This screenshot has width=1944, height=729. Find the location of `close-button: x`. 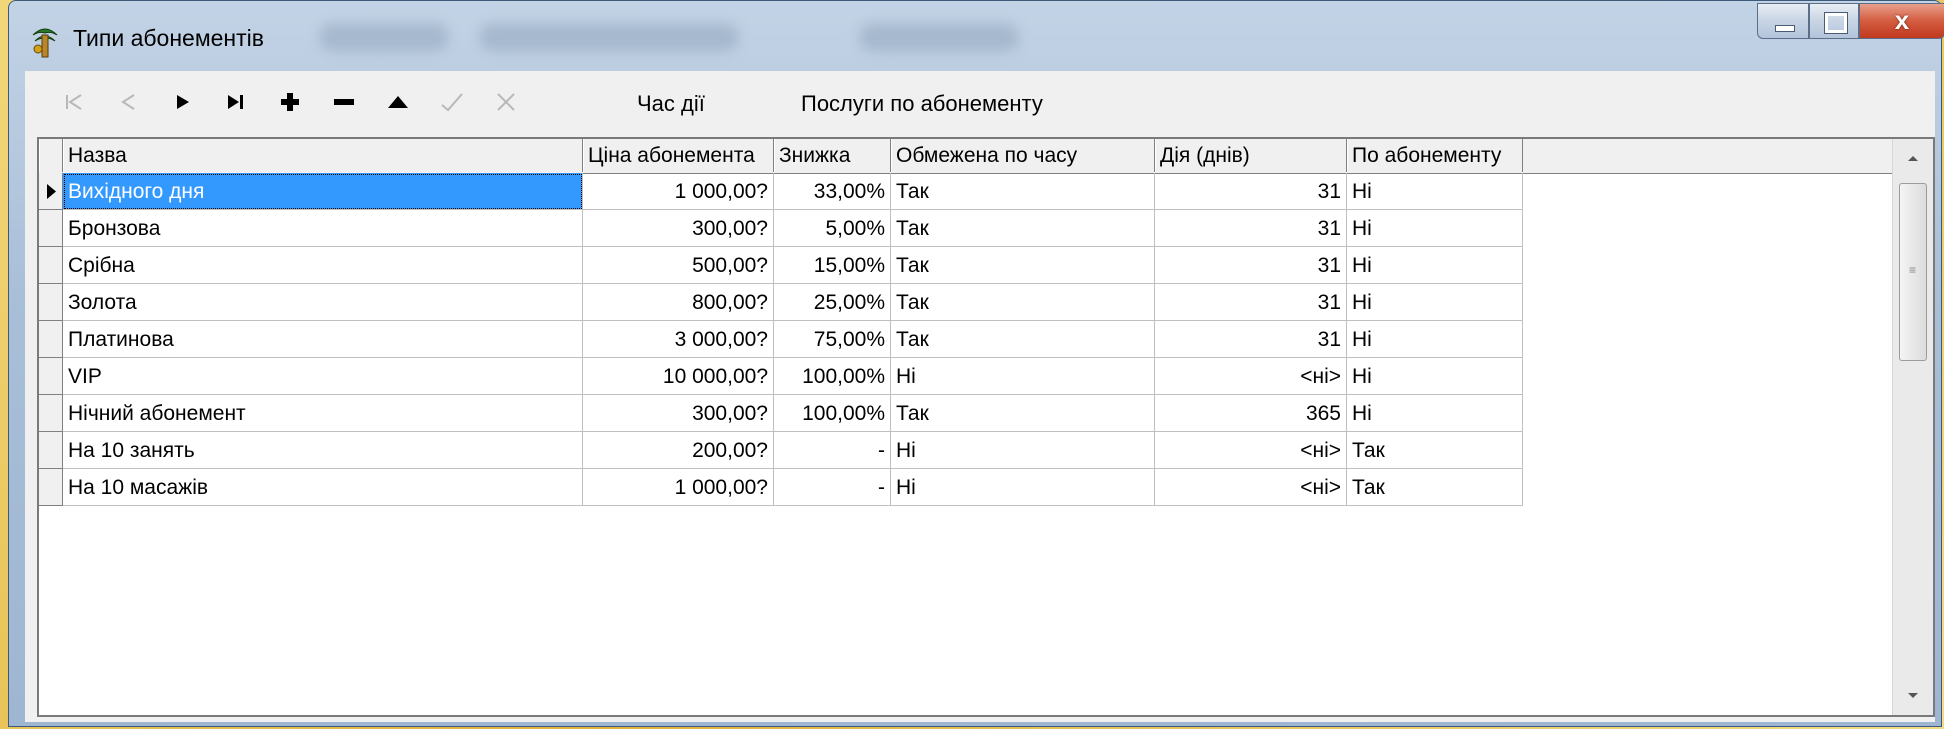

close-button: x is located at coordinates (1901, 21).